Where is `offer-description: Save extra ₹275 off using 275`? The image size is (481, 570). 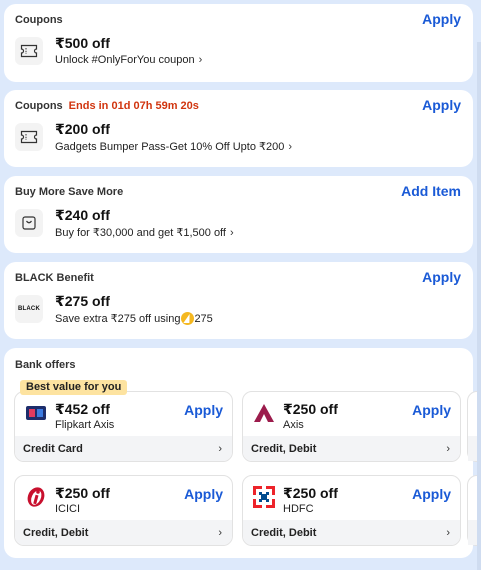
offer-description: Save extra ₹275 off using 275 is located at coordinates (134, 318).